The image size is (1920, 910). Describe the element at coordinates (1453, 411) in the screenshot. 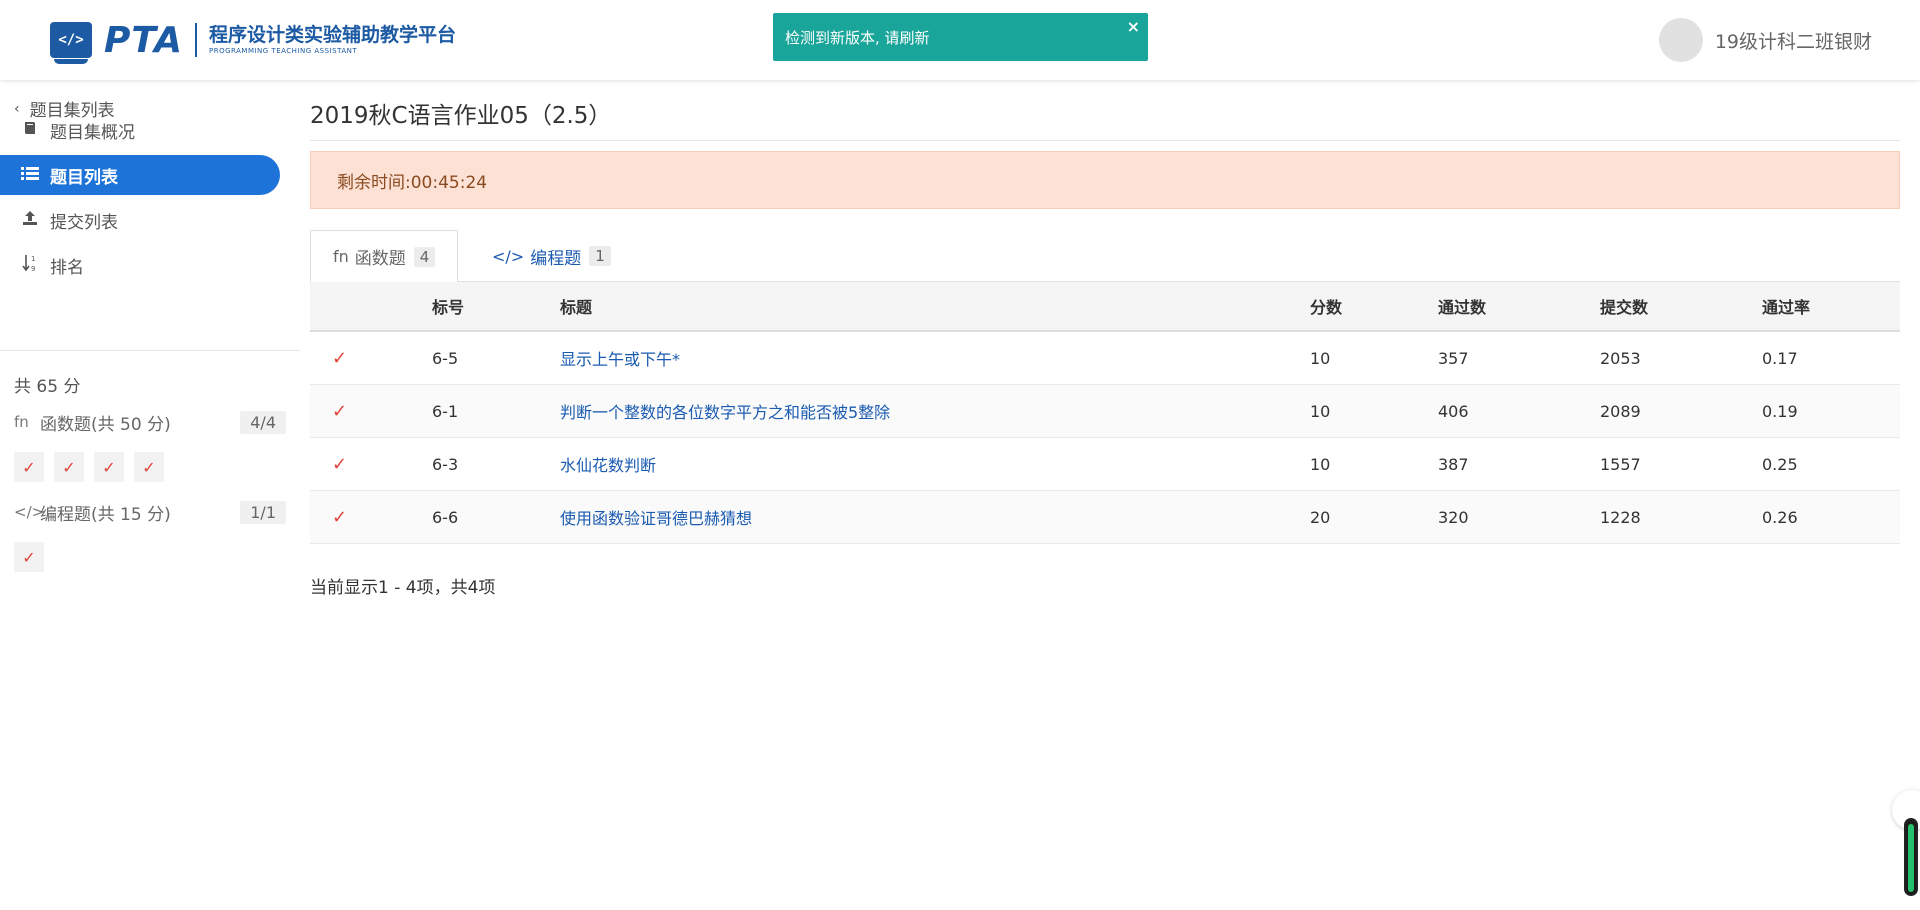

I see `problem-passed: 406` at that location.